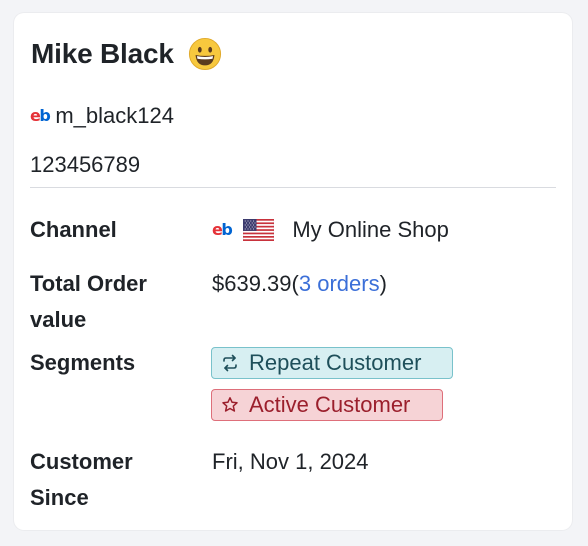 The image size is (588, 546). I want to click on segment-badge-repeat-customer: Repeat Customer, so click(332, 363).